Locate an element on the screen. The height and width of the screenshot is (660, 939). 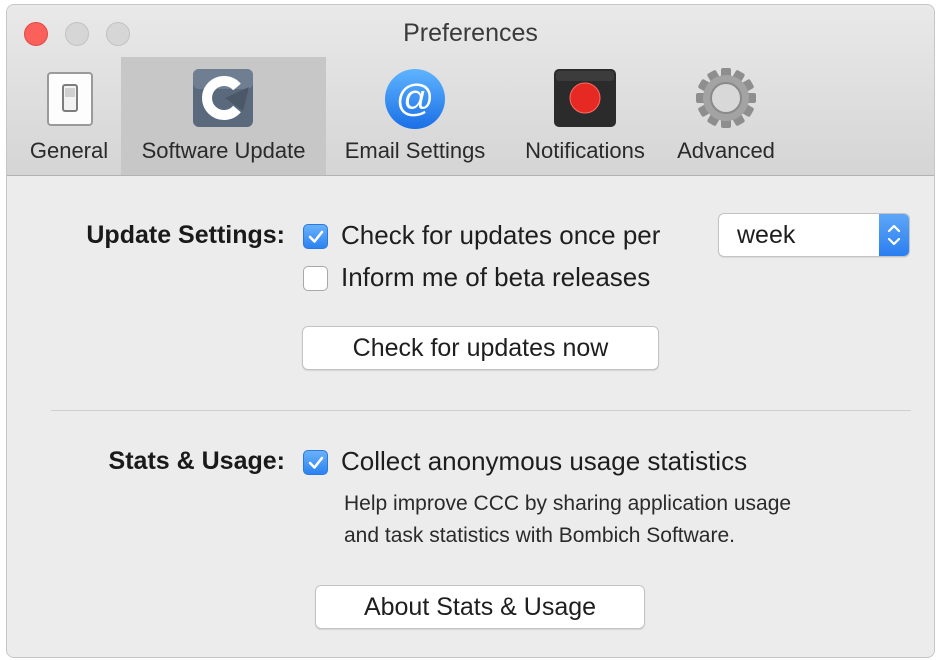
tab-software-update: Software Update is located at coordinates (223, 116).